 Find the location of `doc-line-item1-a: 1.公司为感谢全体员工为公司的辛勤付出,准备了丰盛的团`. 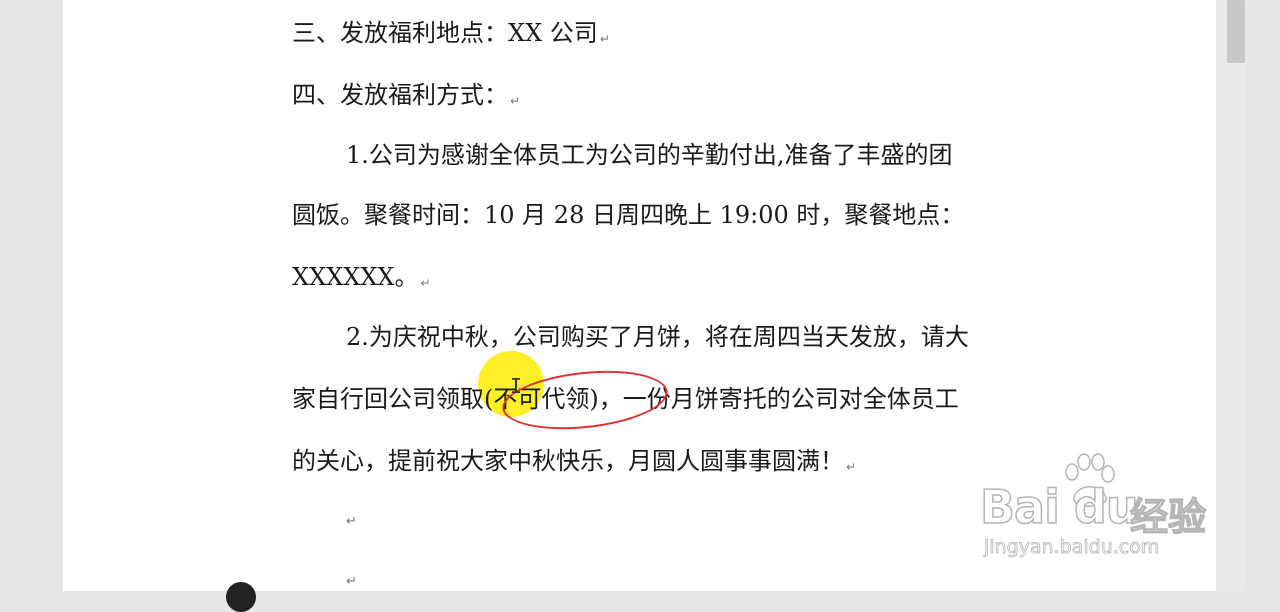

doc-line-item1-a: 1.公司为感谢全体员工为公司的辛勤付出,准备了丰盛的团 is located at coordinates (649, 155).